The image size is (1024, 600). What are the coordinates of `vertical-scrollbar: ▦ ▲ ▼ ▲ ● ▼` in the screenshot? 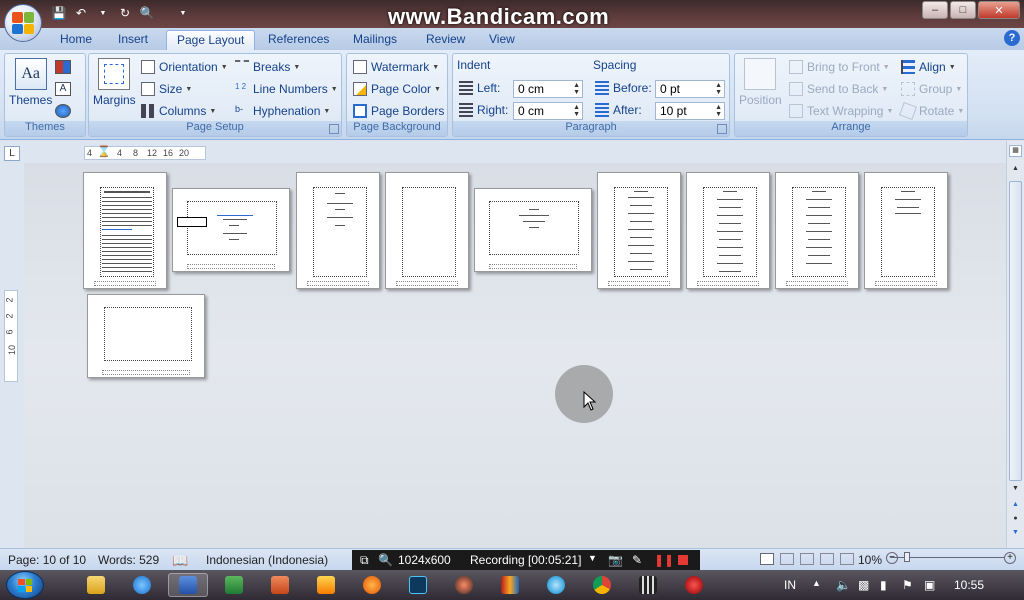 It's located at (1015, 344).